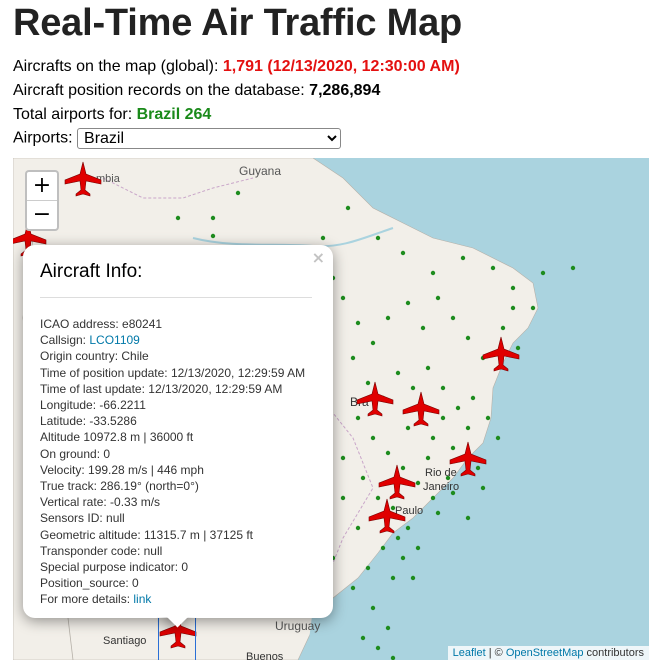 This screenshot has width=661, height=670. What do you see at coordinates (345, 90) in the screenshot?
I see `records-value: 7,286,894` at bounding box center [345, 90].